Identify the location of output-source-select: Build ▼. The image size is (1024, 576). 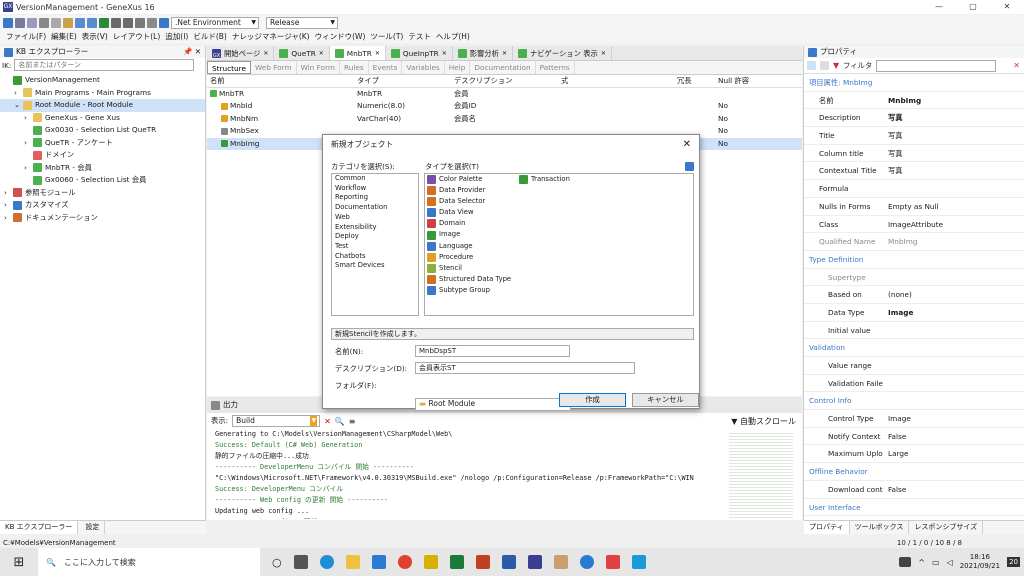
(276, 421).